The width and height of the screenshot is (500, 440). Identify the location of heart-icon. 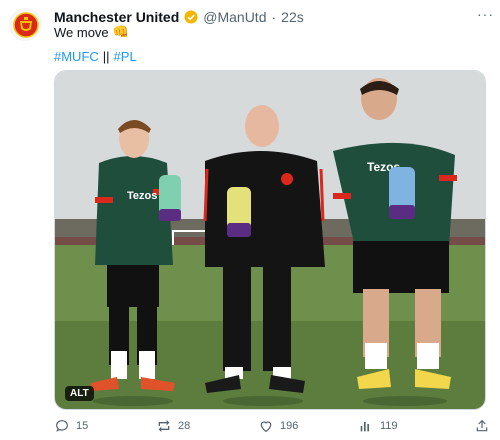
(266, 427).